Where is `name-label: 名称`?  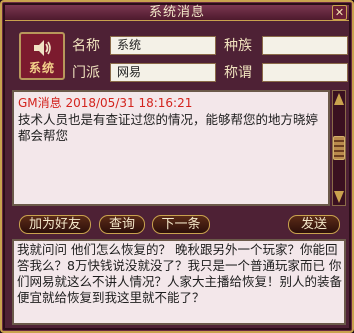
name-label: 名称 is located at coordinates (86, 46).